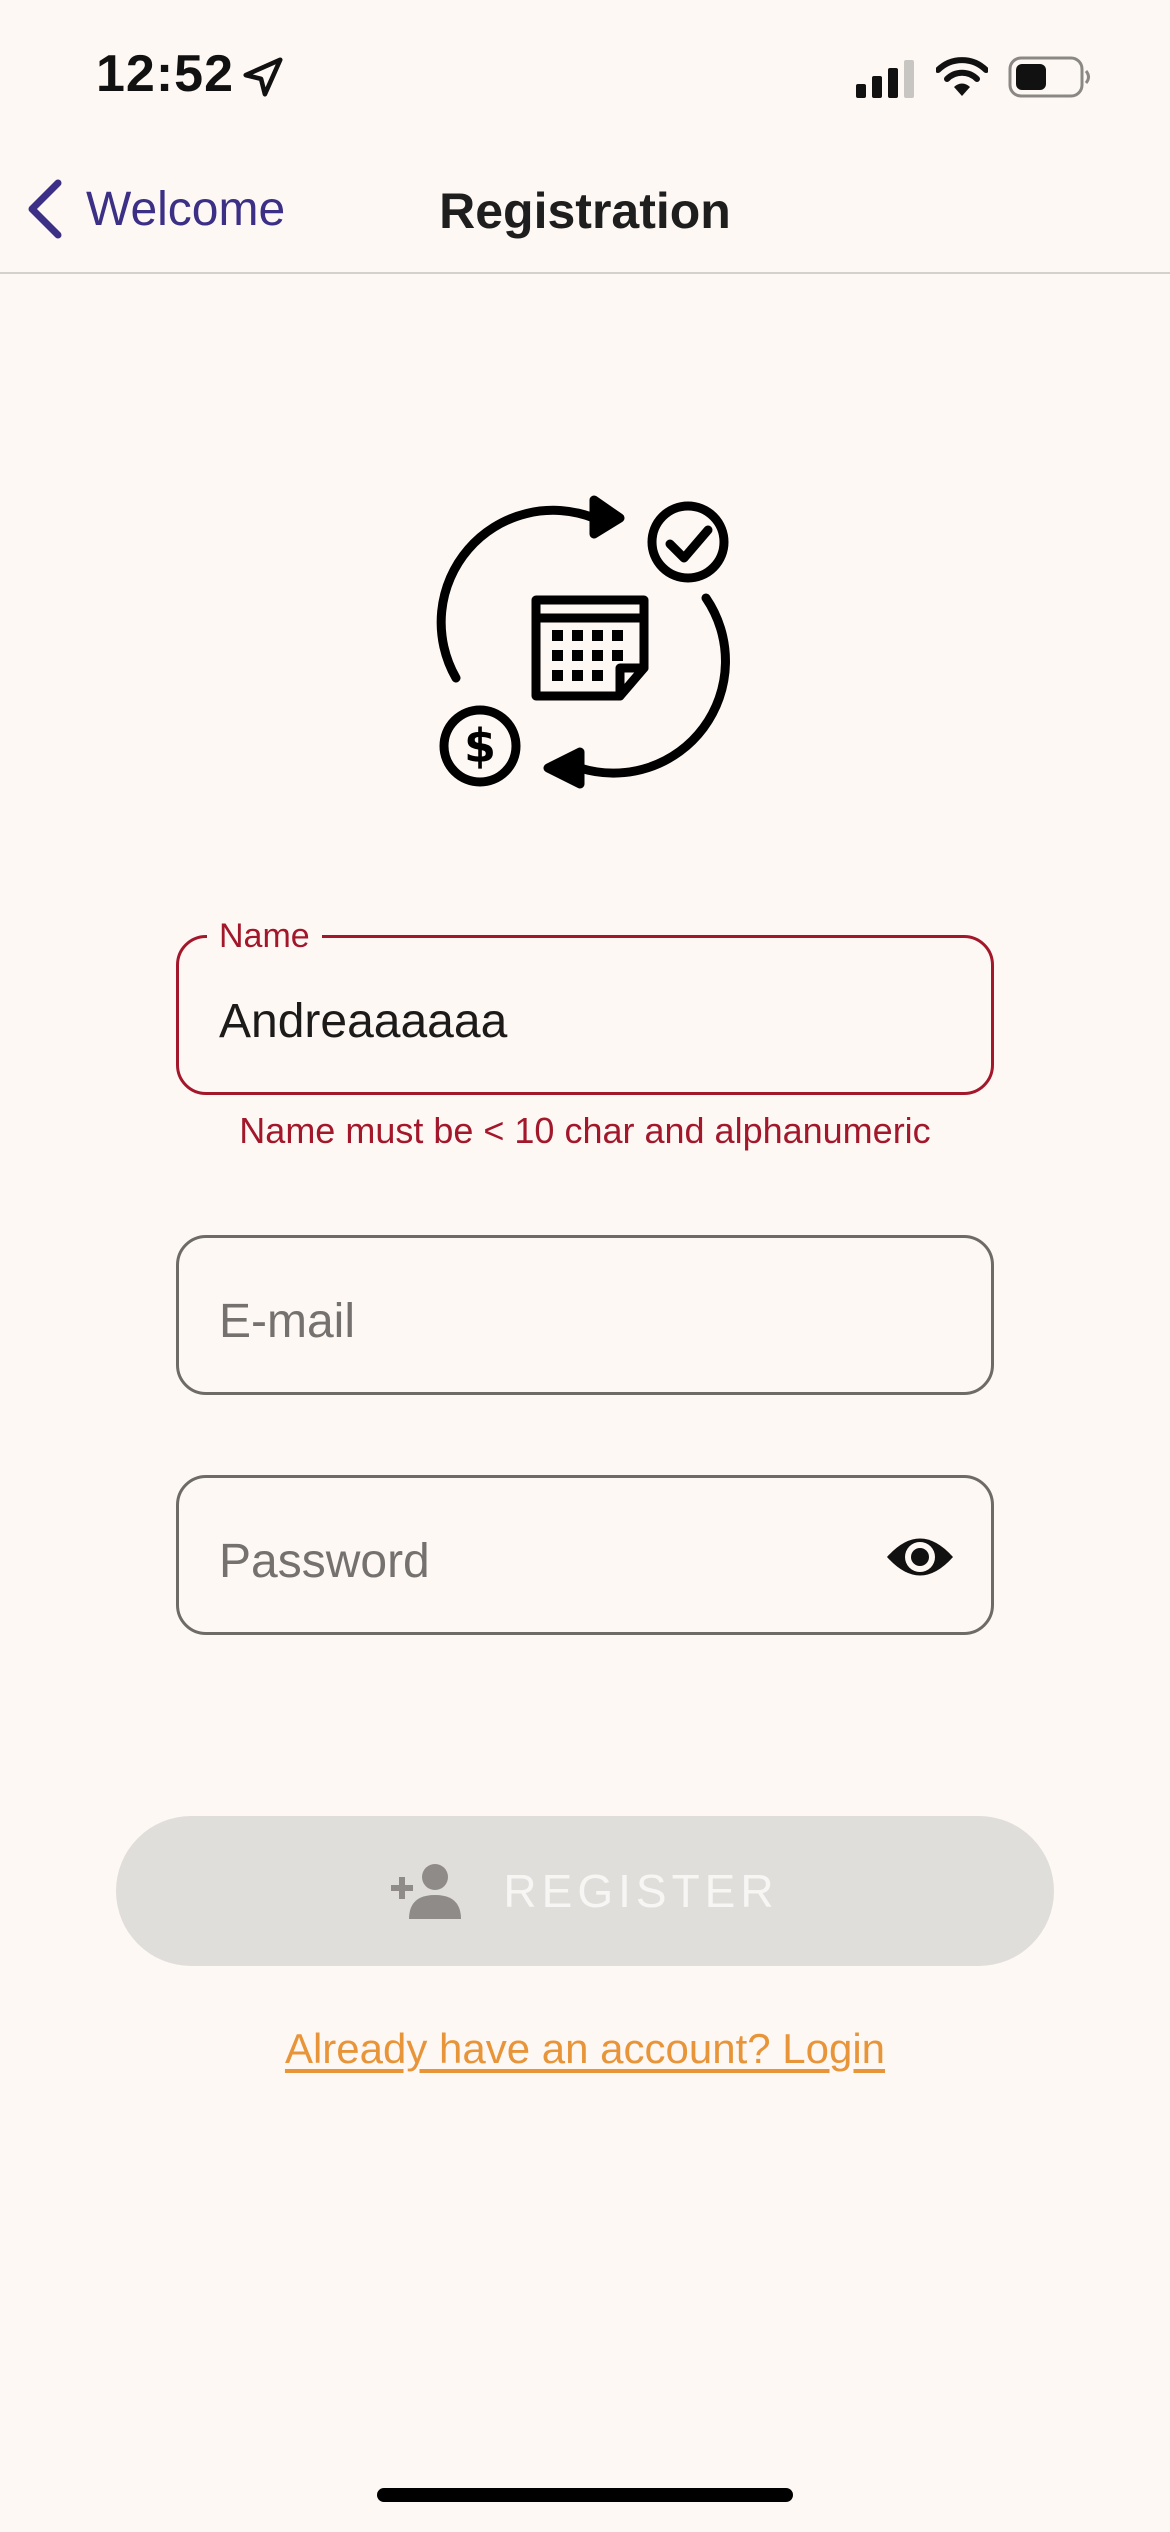  I want to click on eye-icon, so click(920, 1557).